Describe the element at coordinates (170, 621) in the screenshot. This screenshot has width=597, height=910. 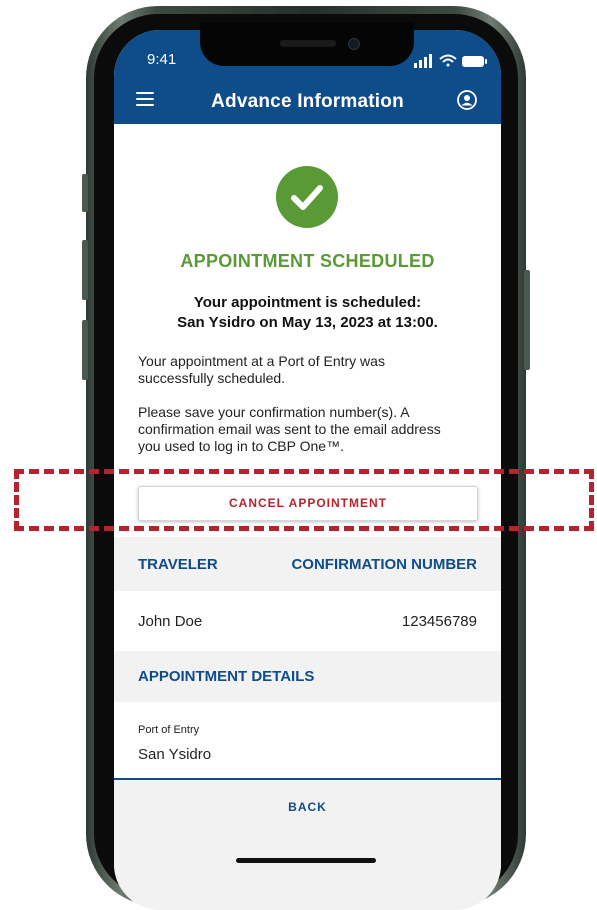
I see `traveler-name: John Doe` at that location.